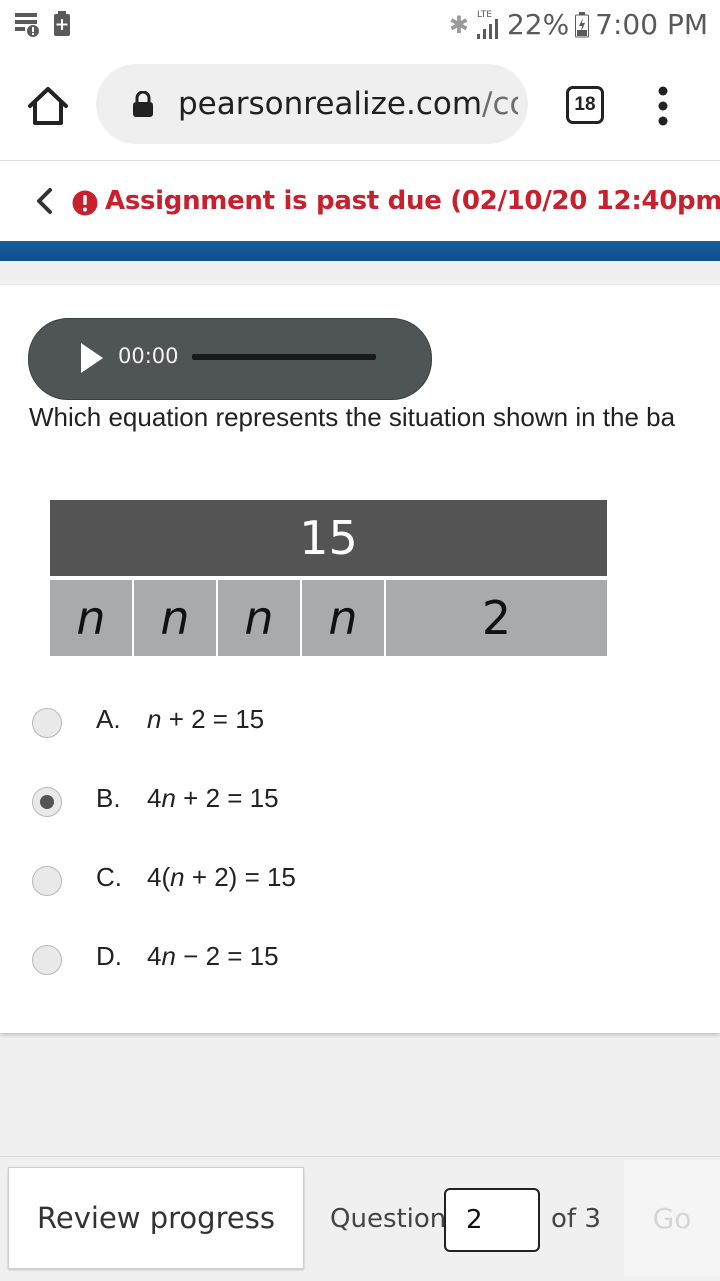  I want to click on option-a-letter: A., so click(108, 719).